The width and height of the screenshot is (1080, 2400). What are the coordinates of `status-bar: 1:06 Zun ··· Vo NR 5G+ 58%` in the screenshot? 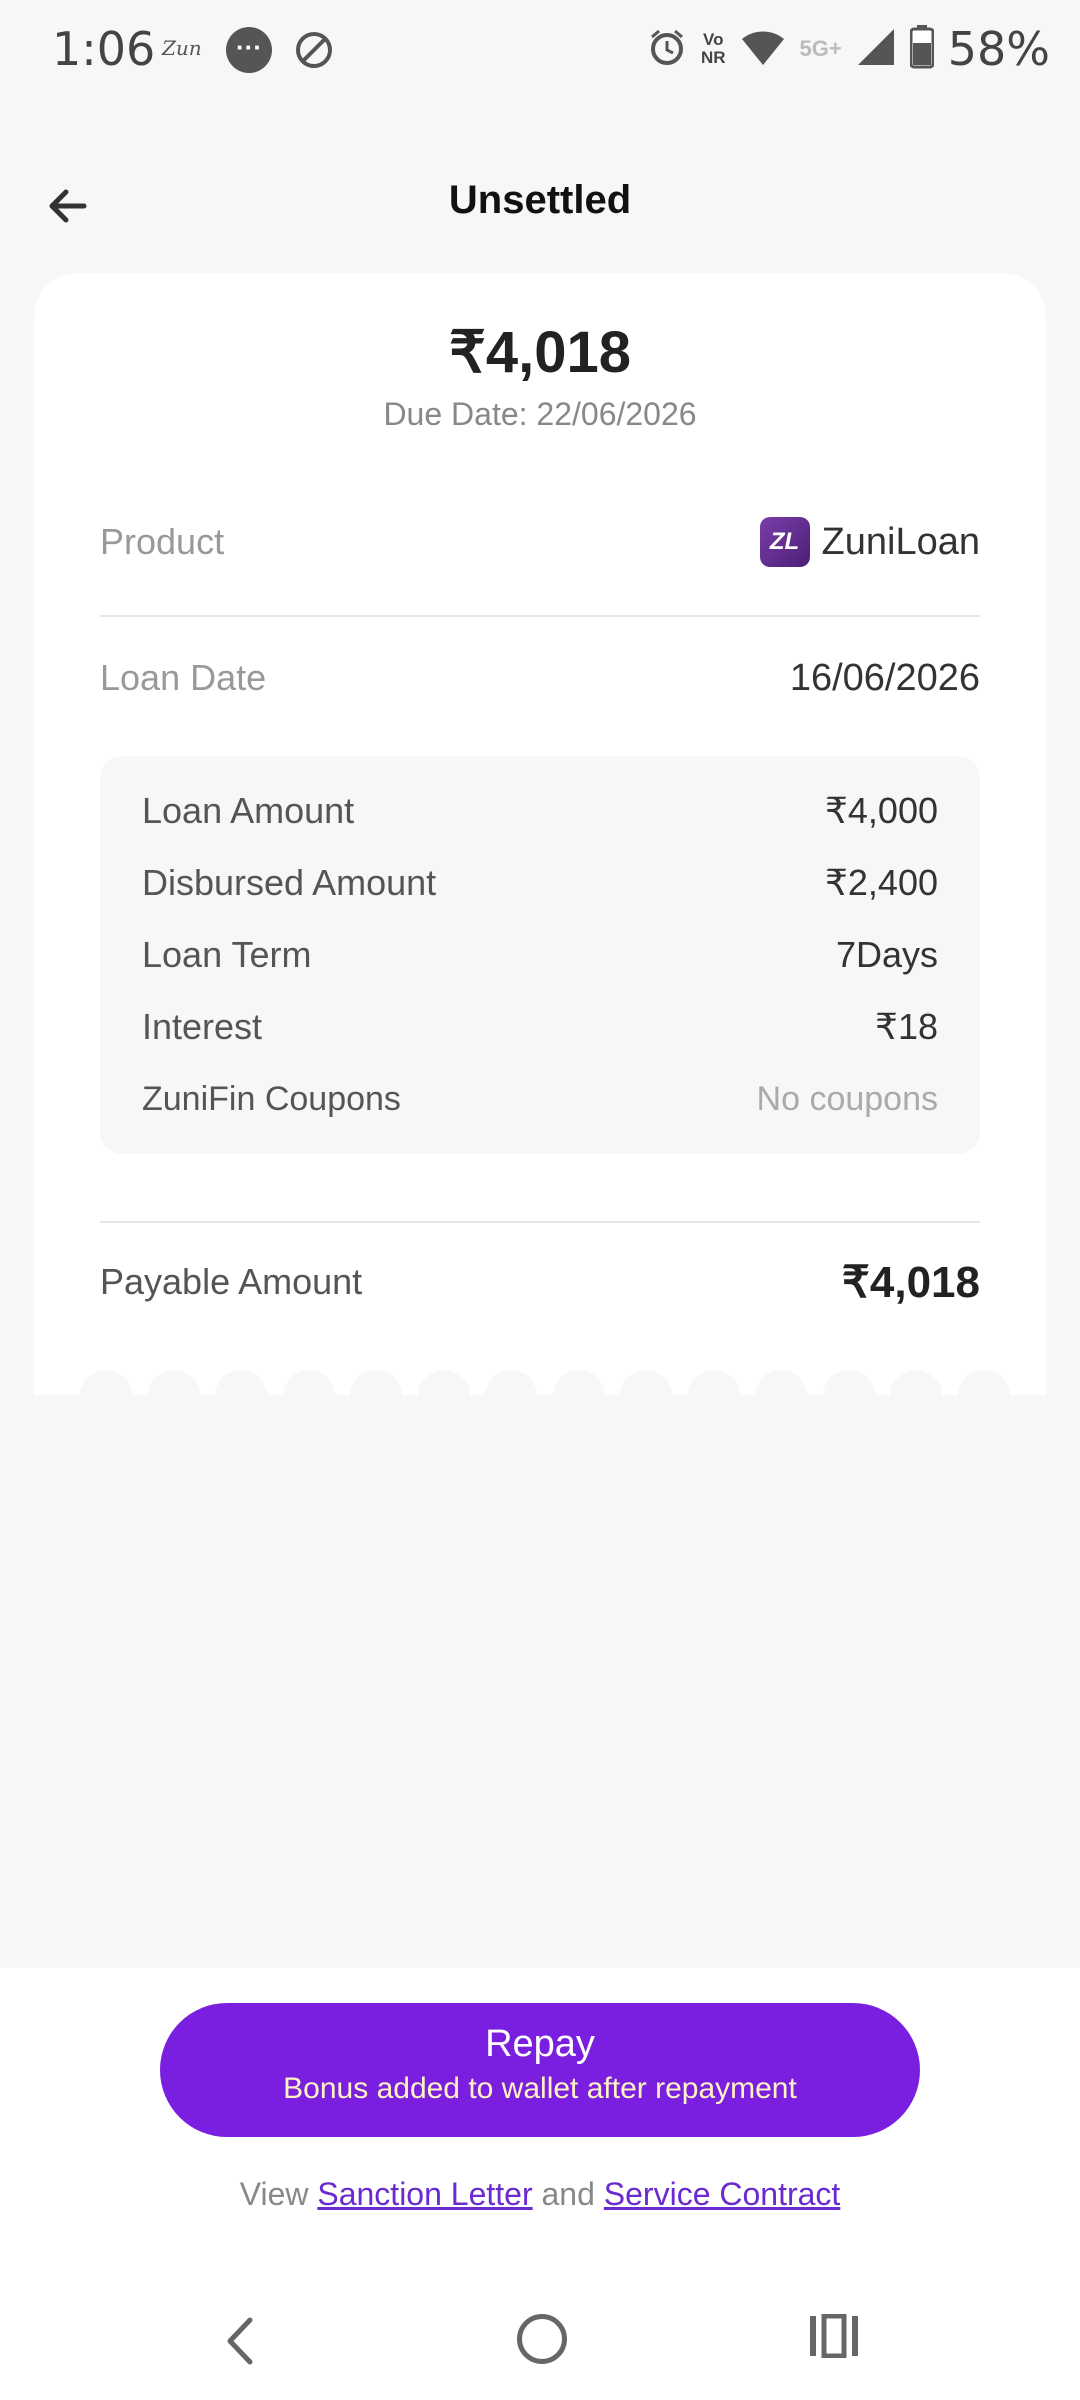 It's located at (540, 50).